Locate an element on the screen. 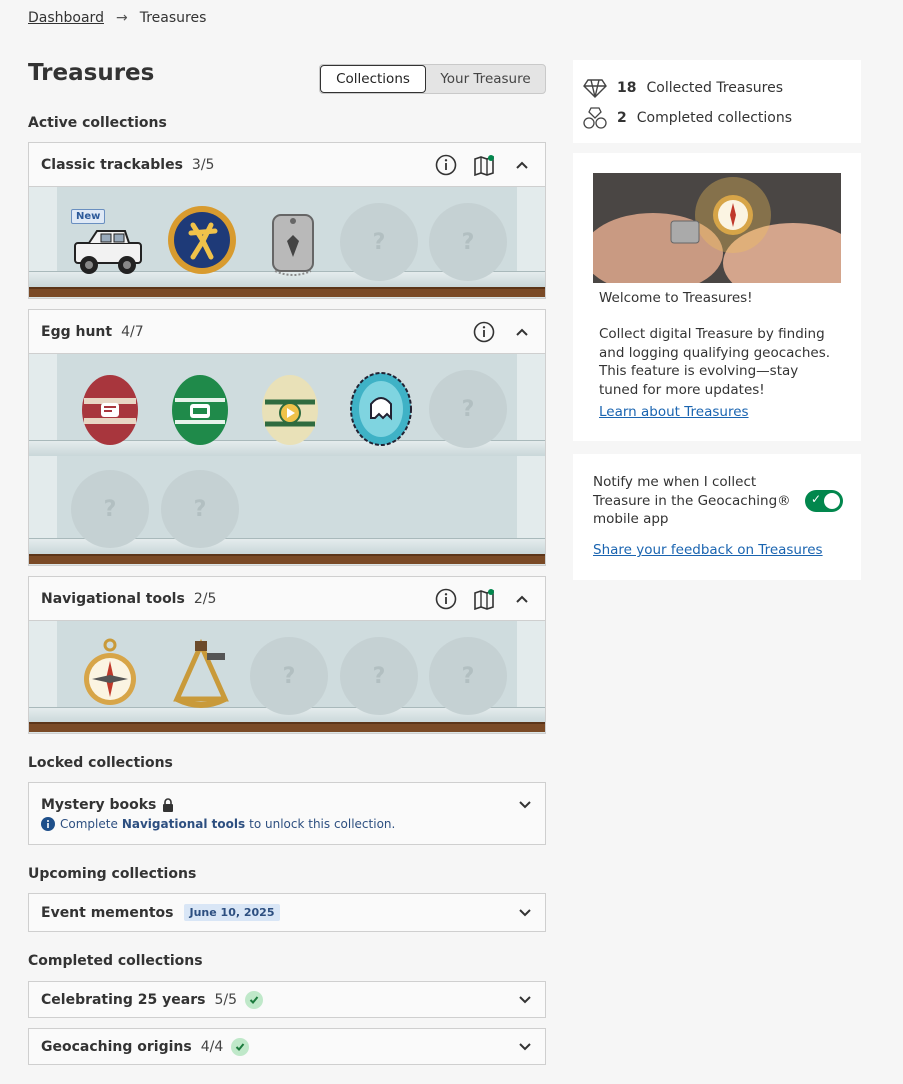  active-collections-heading: Active collections is located at coordinates (97, 123).